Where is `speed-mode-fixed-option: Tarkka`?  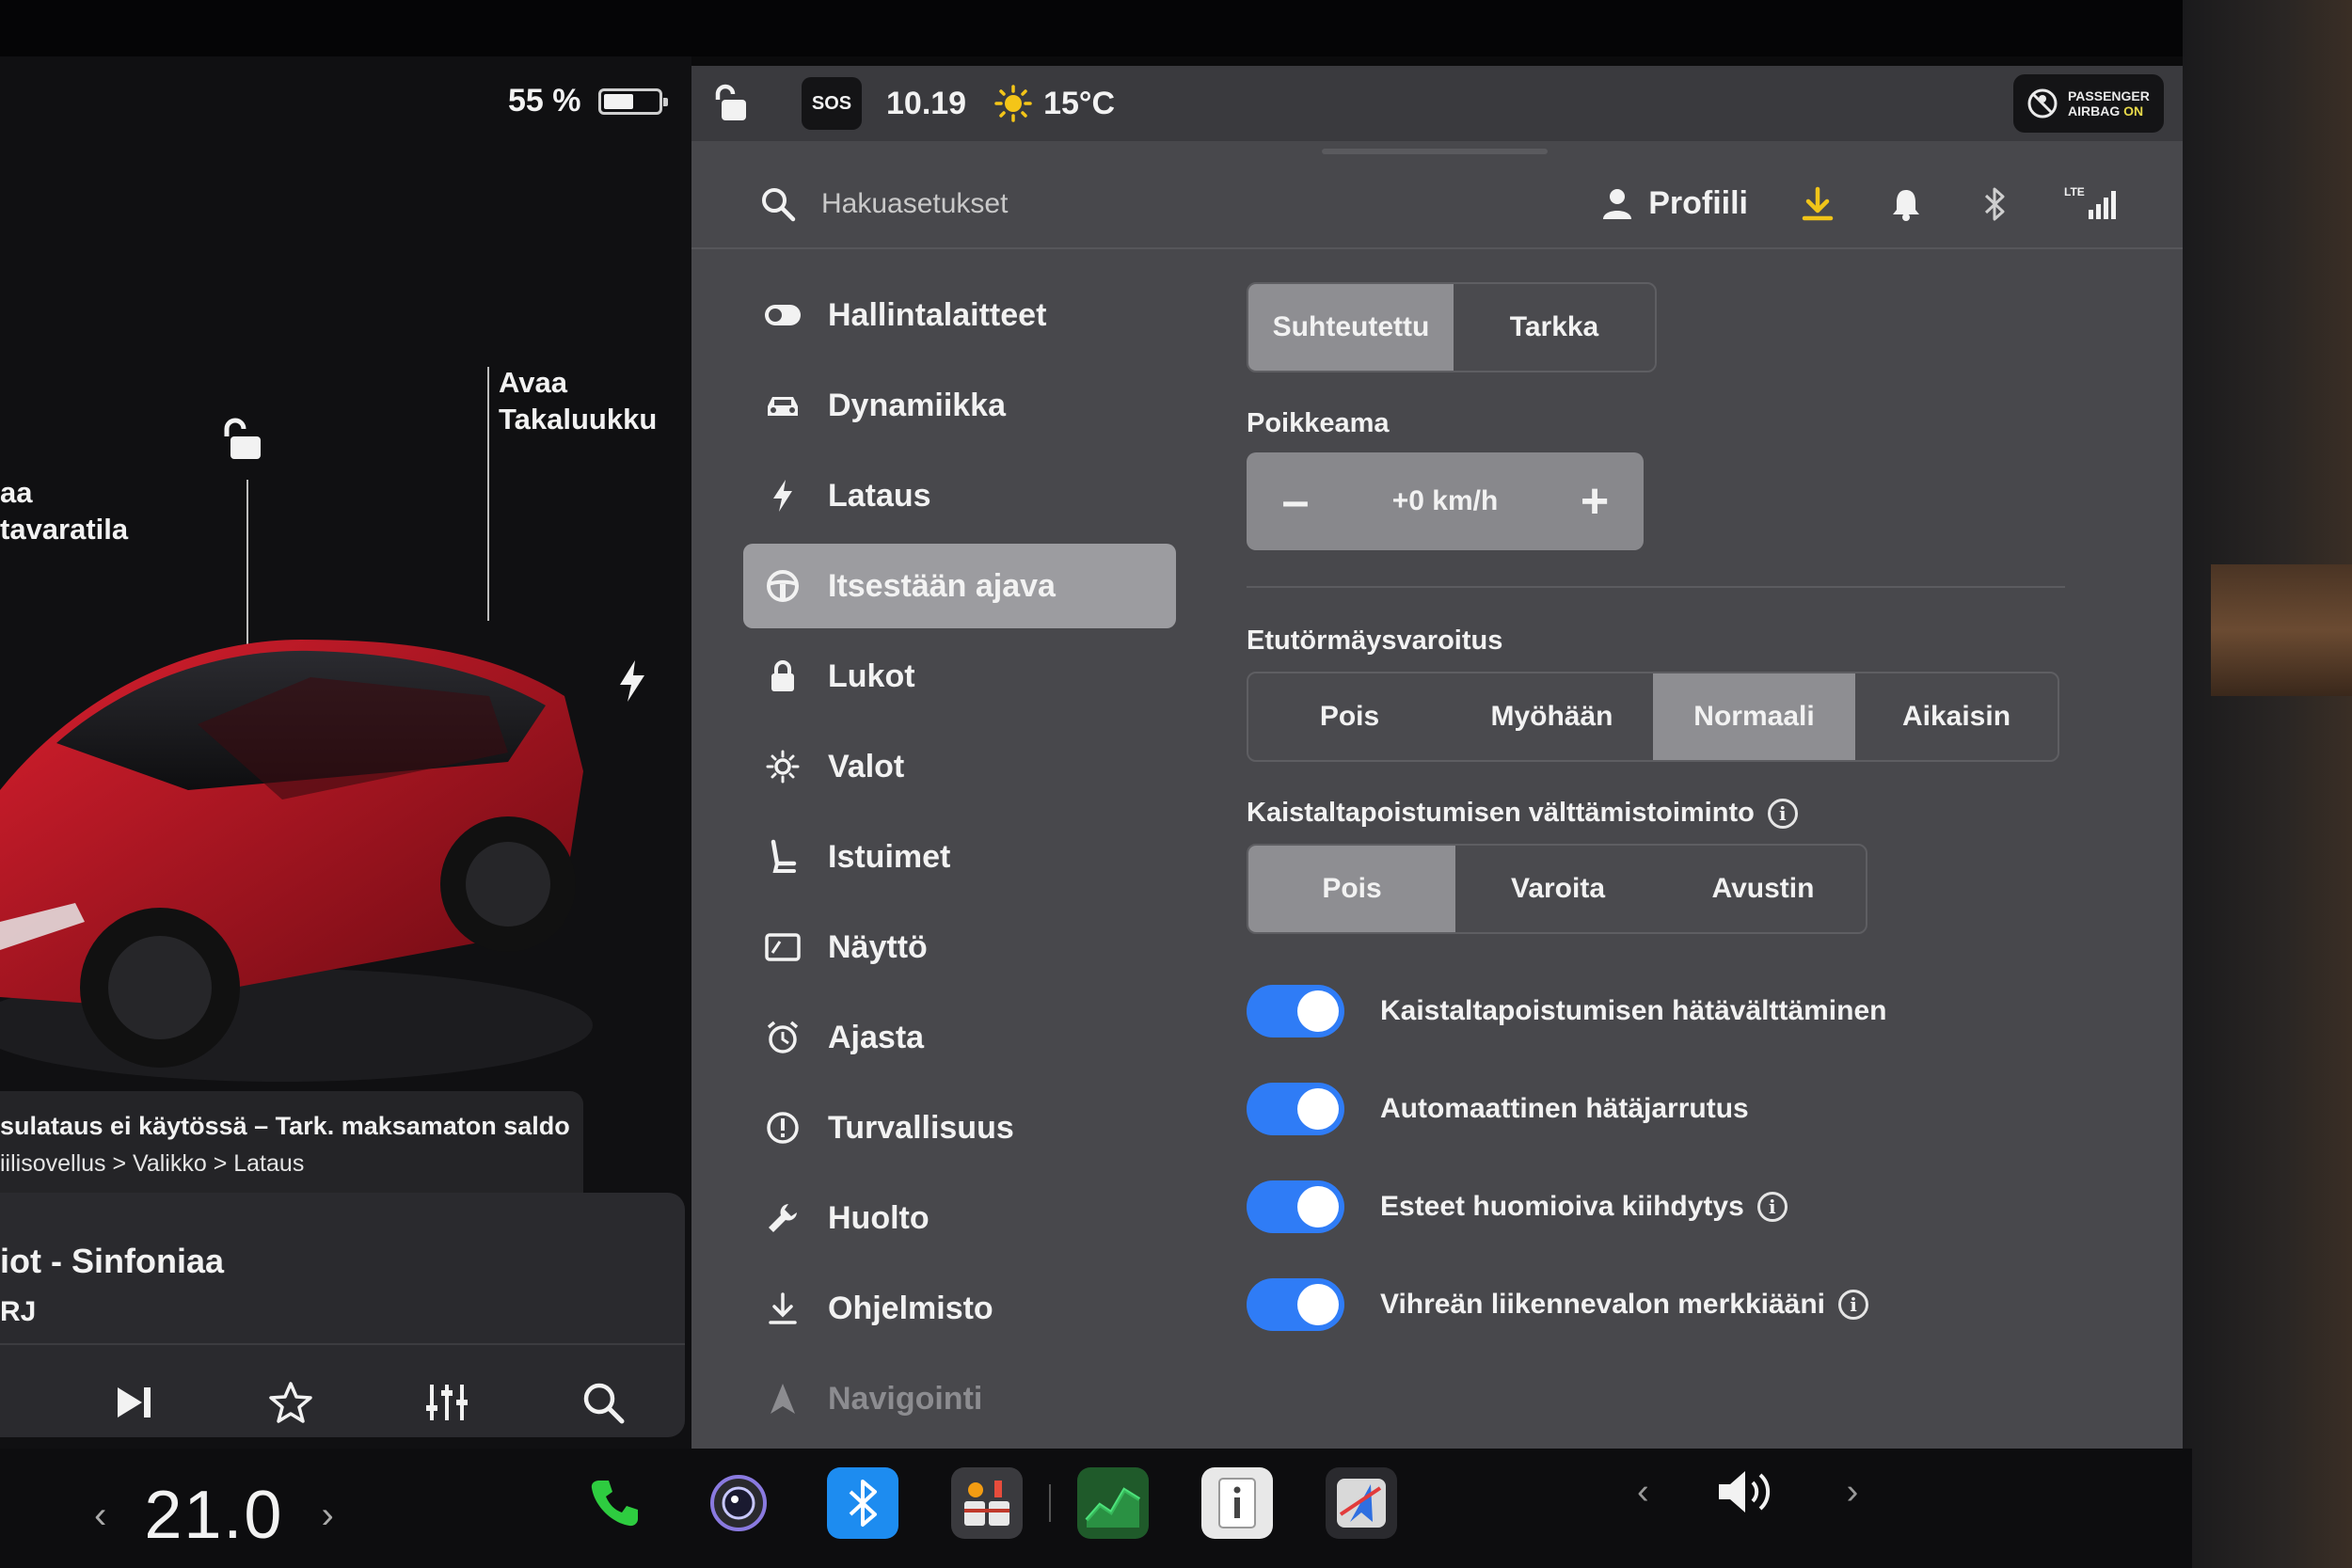
speed-mode-fixed-option: Tarkka is located at coordinates (1554, 327).